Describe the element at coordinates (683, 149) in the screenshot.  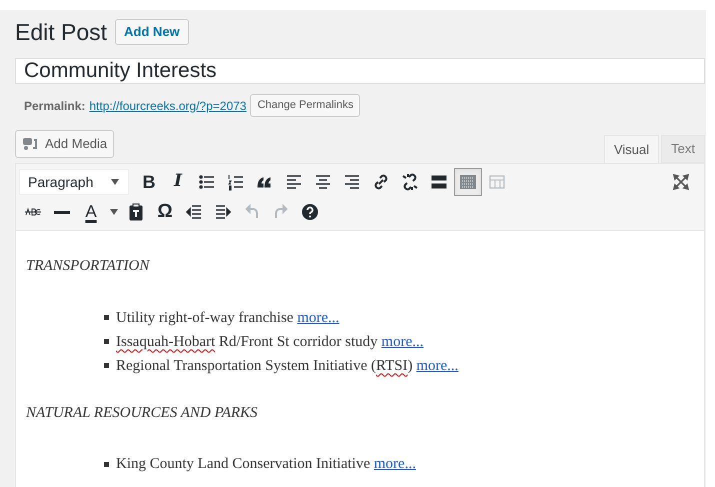
I see `editor-tab: Text` at that location.